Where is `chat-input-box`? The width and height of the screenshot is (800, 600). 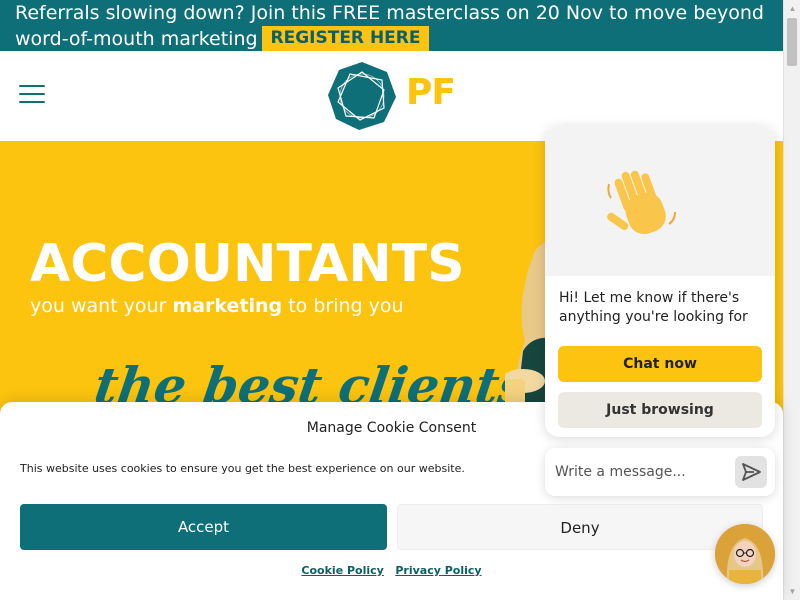 chat-input-box is located at coordinates (660, 472).